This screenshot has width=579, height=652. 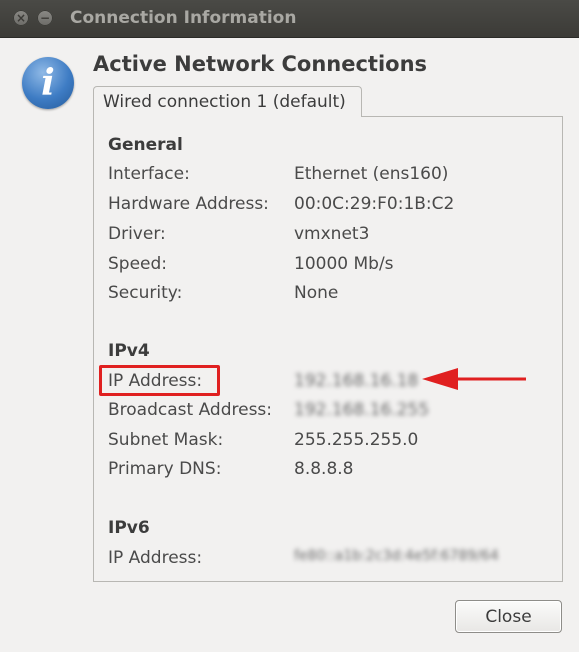 I want to click on ip-address-highlight-box, so click(x=159, y=380).